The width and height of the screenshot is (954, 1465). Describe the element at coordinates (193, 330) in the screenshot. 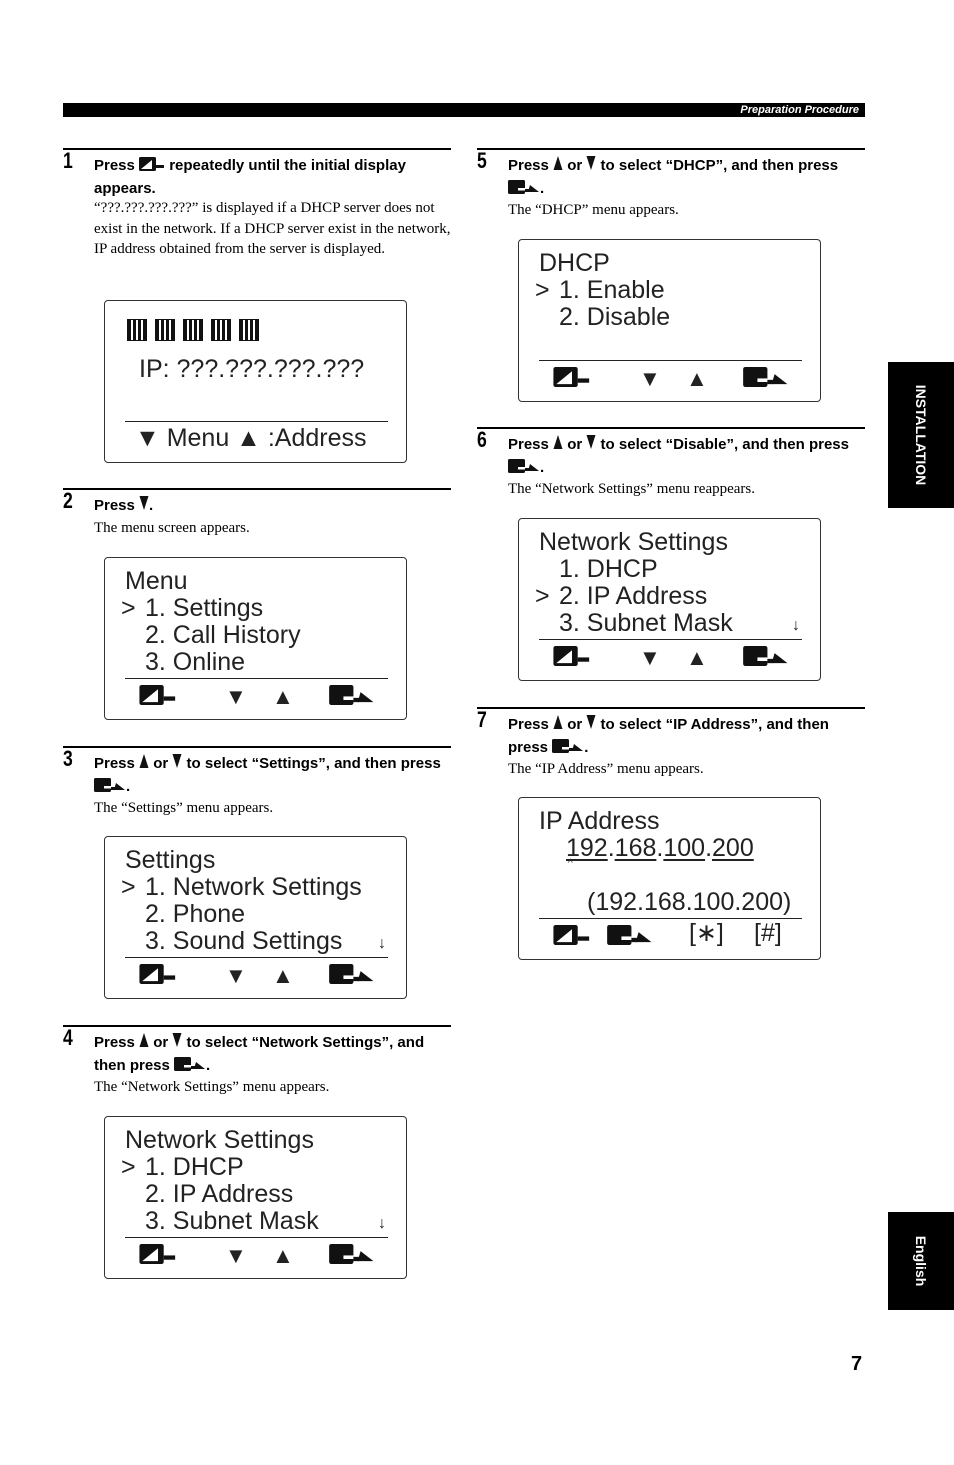

I see `mute-icon` at that location.